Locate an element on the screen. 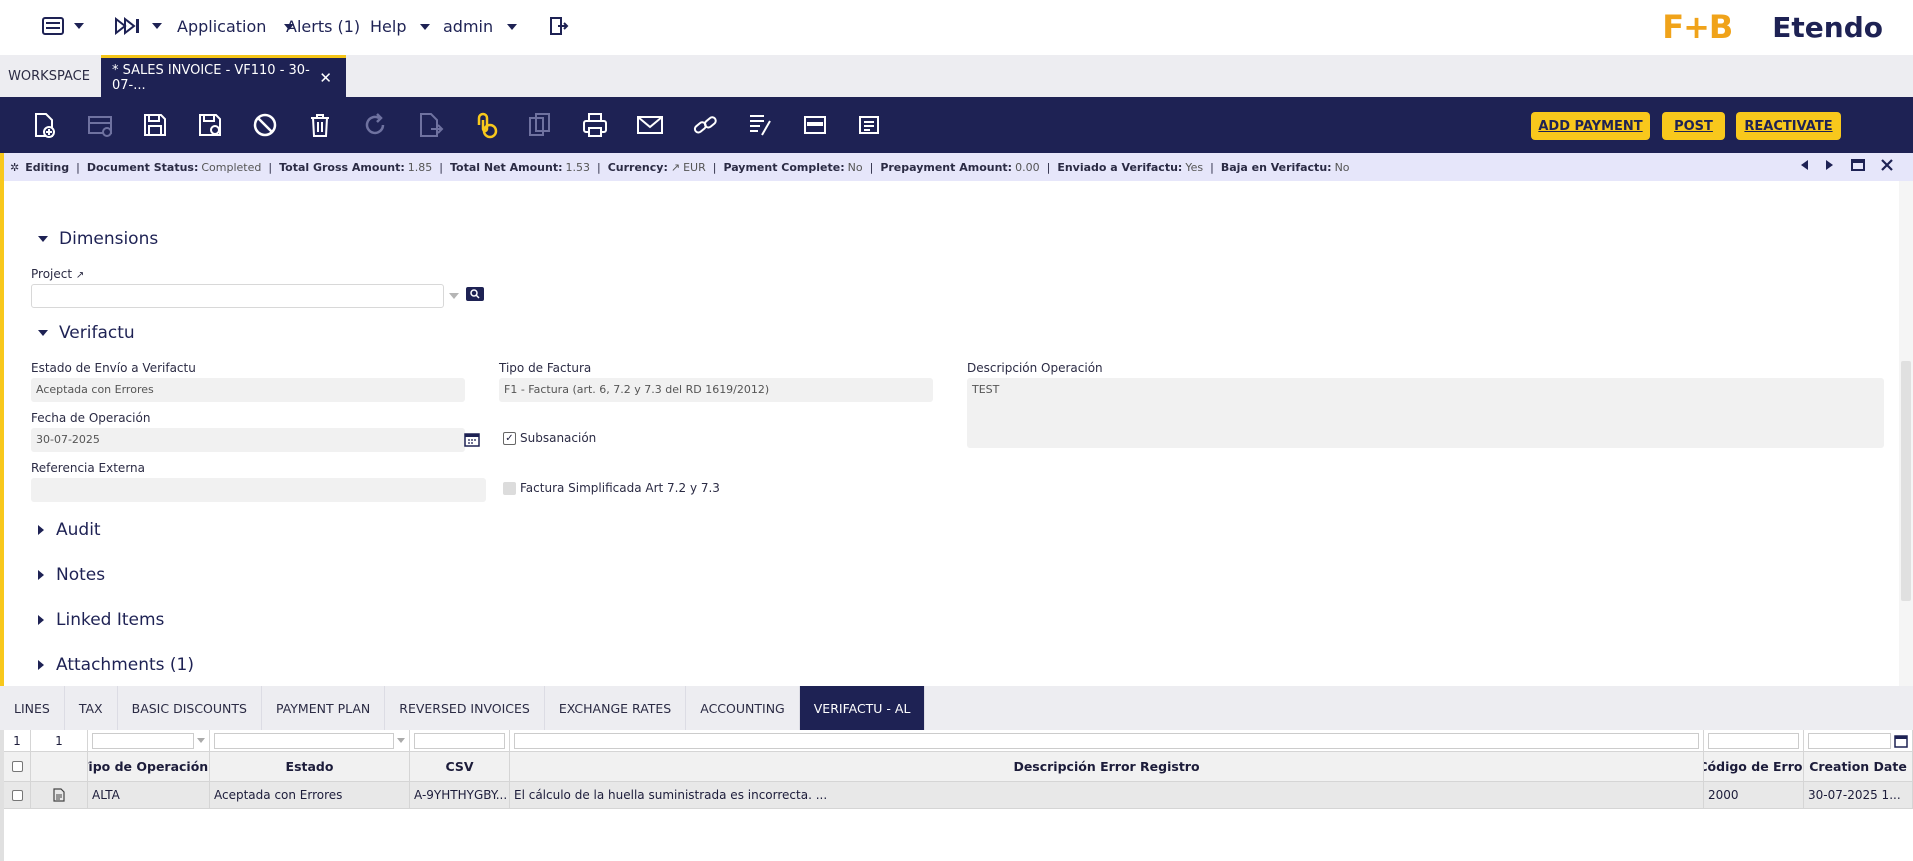 The width and height of the screenshot is (1913, 861). payment-value: No is located at coordinates (855, 167).